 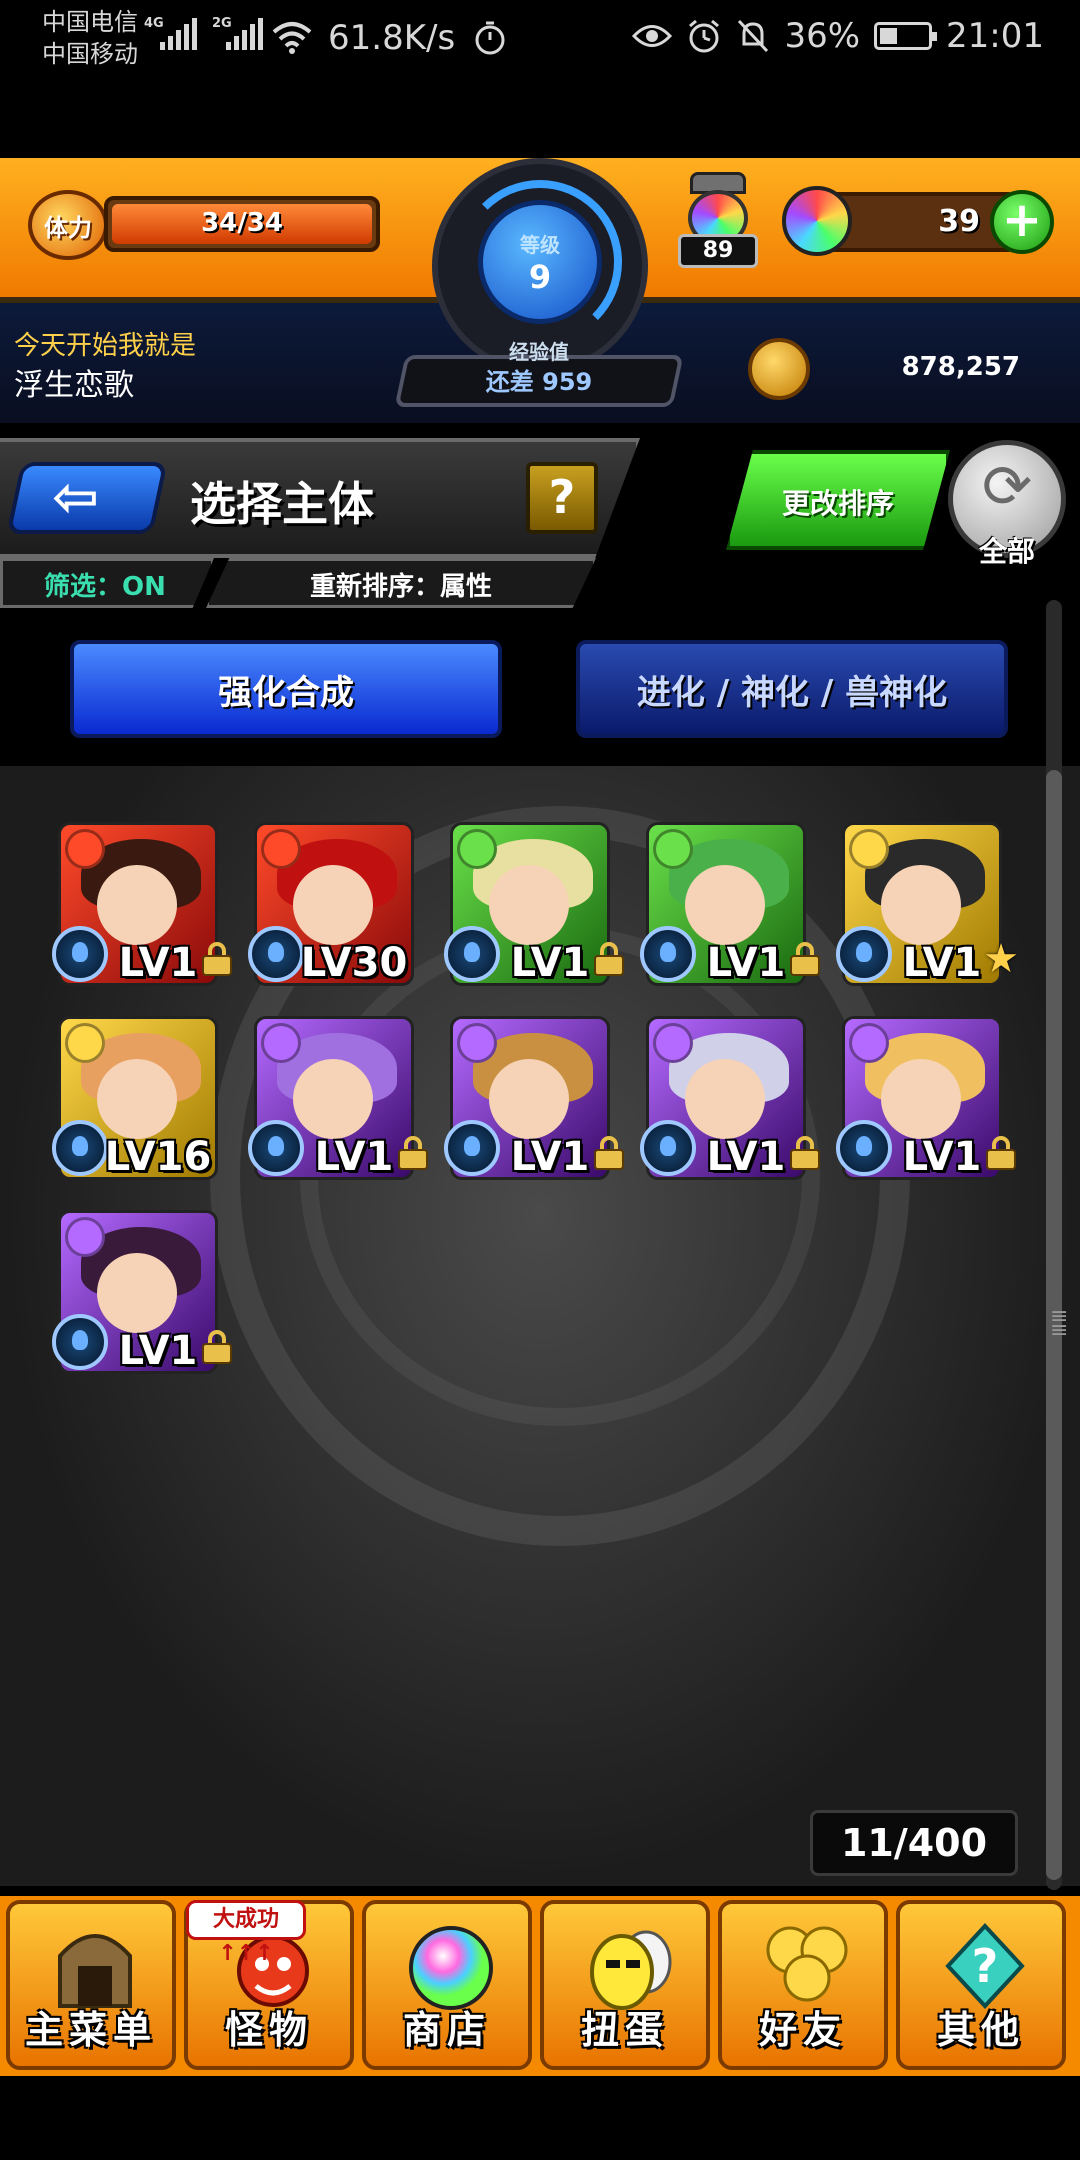 I want to click on exp-label: 经验值, so click(x=539, y=352).